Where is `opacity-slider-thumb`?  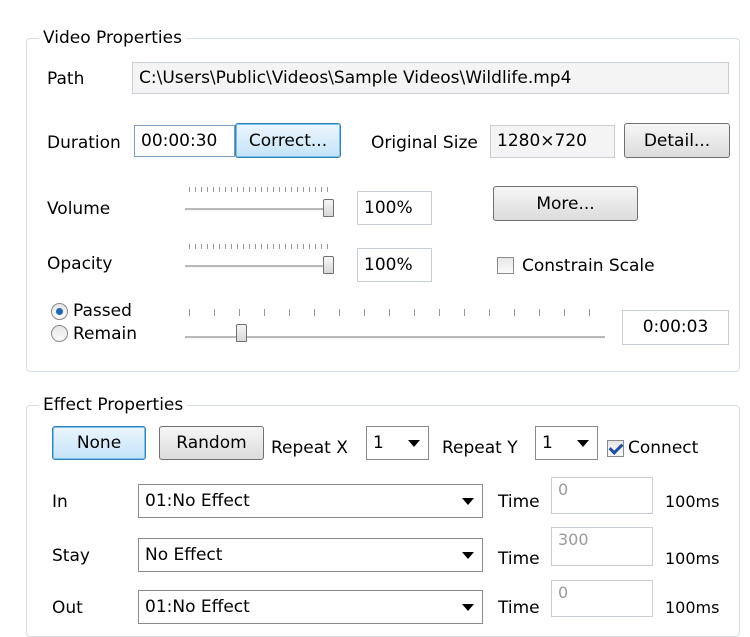
opacity-slider-thumb is located at coordinates (328, 265).